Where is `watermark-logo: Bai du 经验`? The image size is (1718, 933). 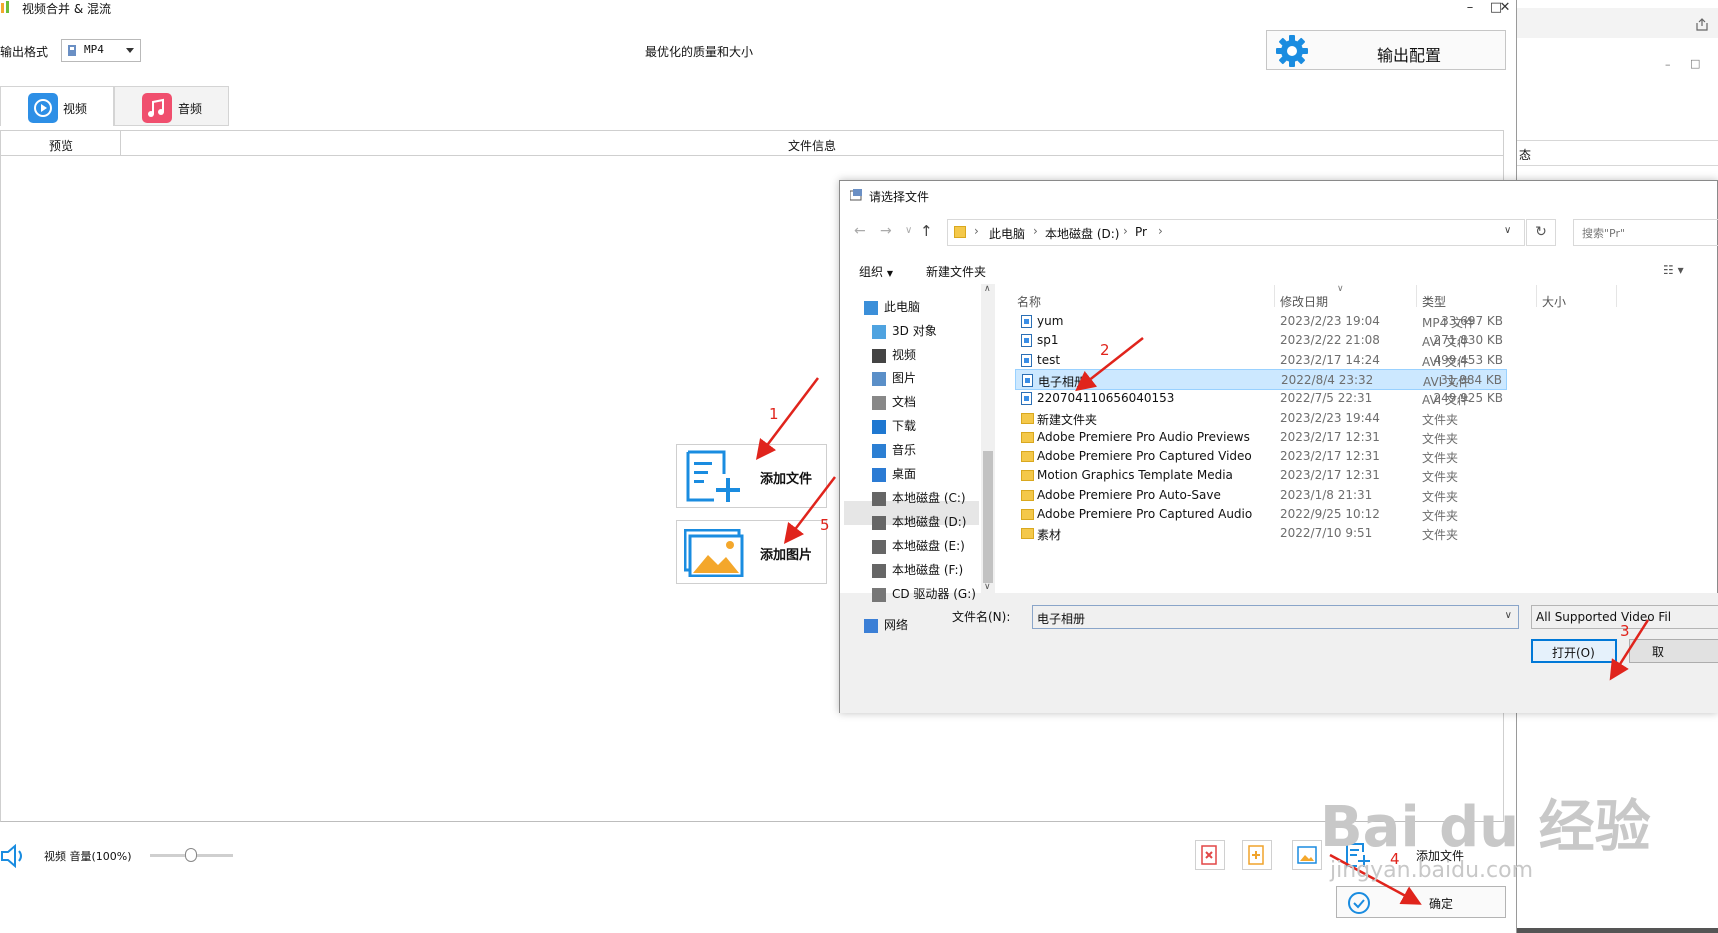
watermark-logo: Bai du 经验 is located at coordinates (1485, 827).